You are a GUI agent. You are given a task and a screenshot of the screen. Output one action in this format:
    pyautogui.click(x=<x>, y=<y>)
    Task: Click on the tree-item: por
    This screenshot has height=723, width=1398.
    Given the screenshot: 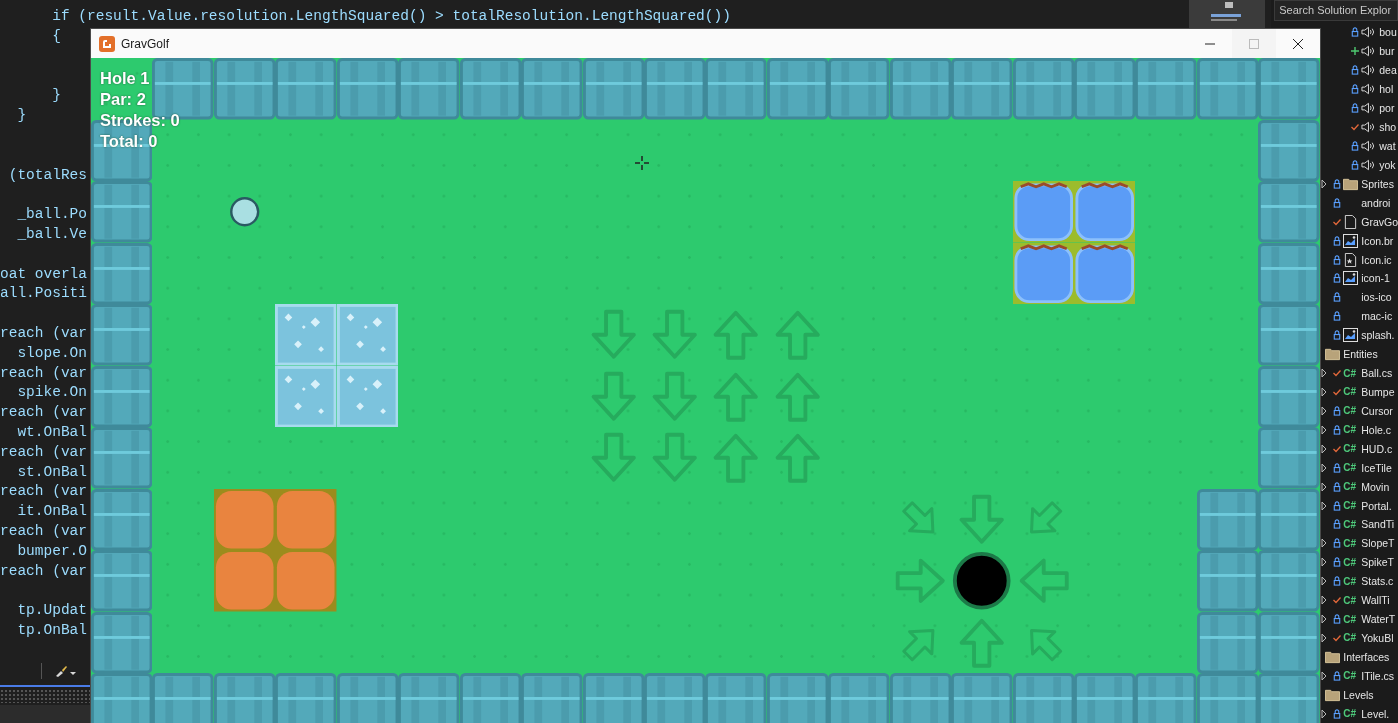 What is the action you would take?
    pyautogui.click(x=1387, y=108)
    